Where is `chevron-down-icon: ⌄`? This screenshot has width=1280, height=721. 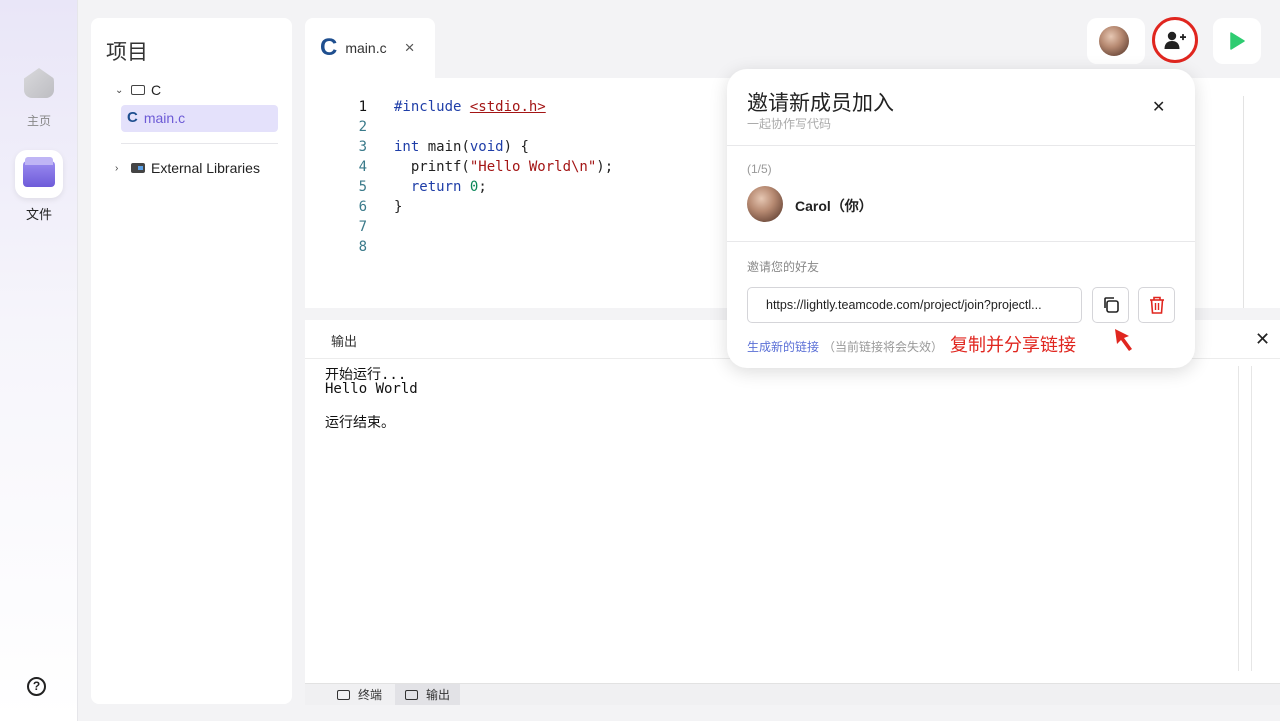
chevron-down-icon: ⌄ is located at coordinates (119, 90).